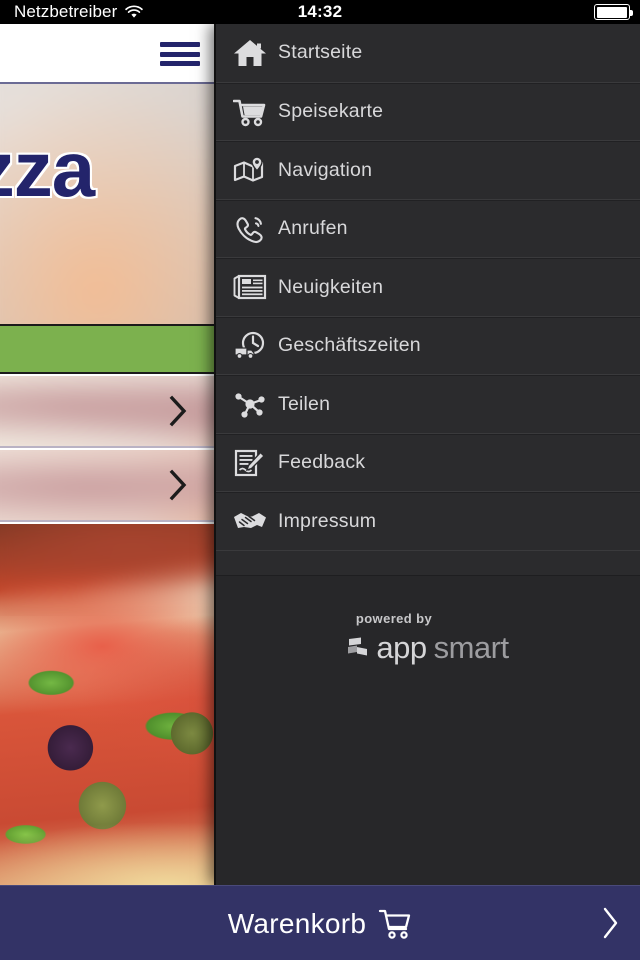  Describe the element at coordinates (428, 53) in the screenshot. I see `drawer-item-startseite: Startseite` at that location.